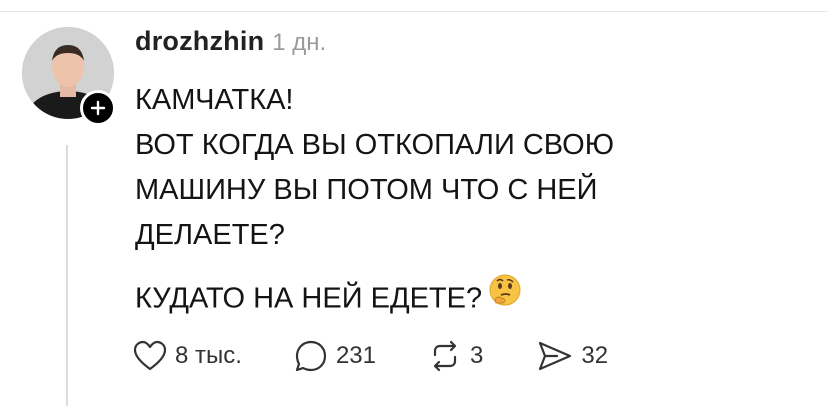 The height and width of the screenshot is (406, 828). What do you see at coordinates (210, 235) in the screenshot?
I see `post-line: ДЕЛАЕТЕ?` at bounding box center [210, 235].